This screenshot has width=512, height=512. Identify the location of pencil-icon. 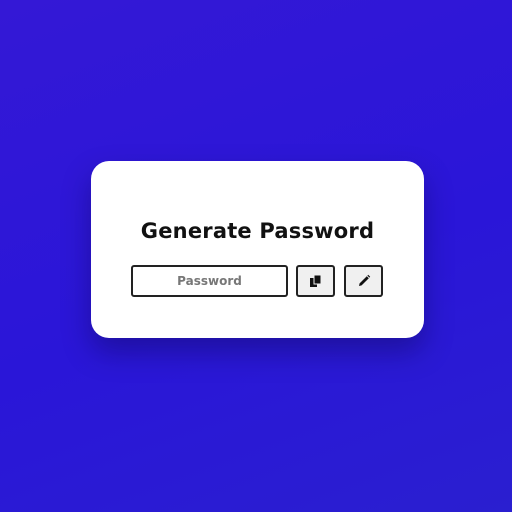
(364, 281).